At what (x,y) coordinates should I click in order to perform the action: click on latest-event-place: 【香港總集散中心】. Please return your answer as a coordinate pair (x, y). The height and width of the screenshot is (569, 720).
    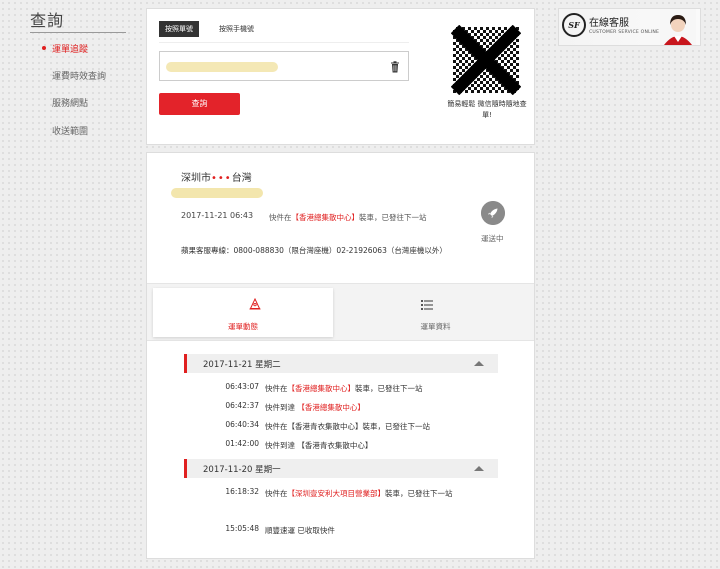
    Looking at the image, I should click on (326, 217).